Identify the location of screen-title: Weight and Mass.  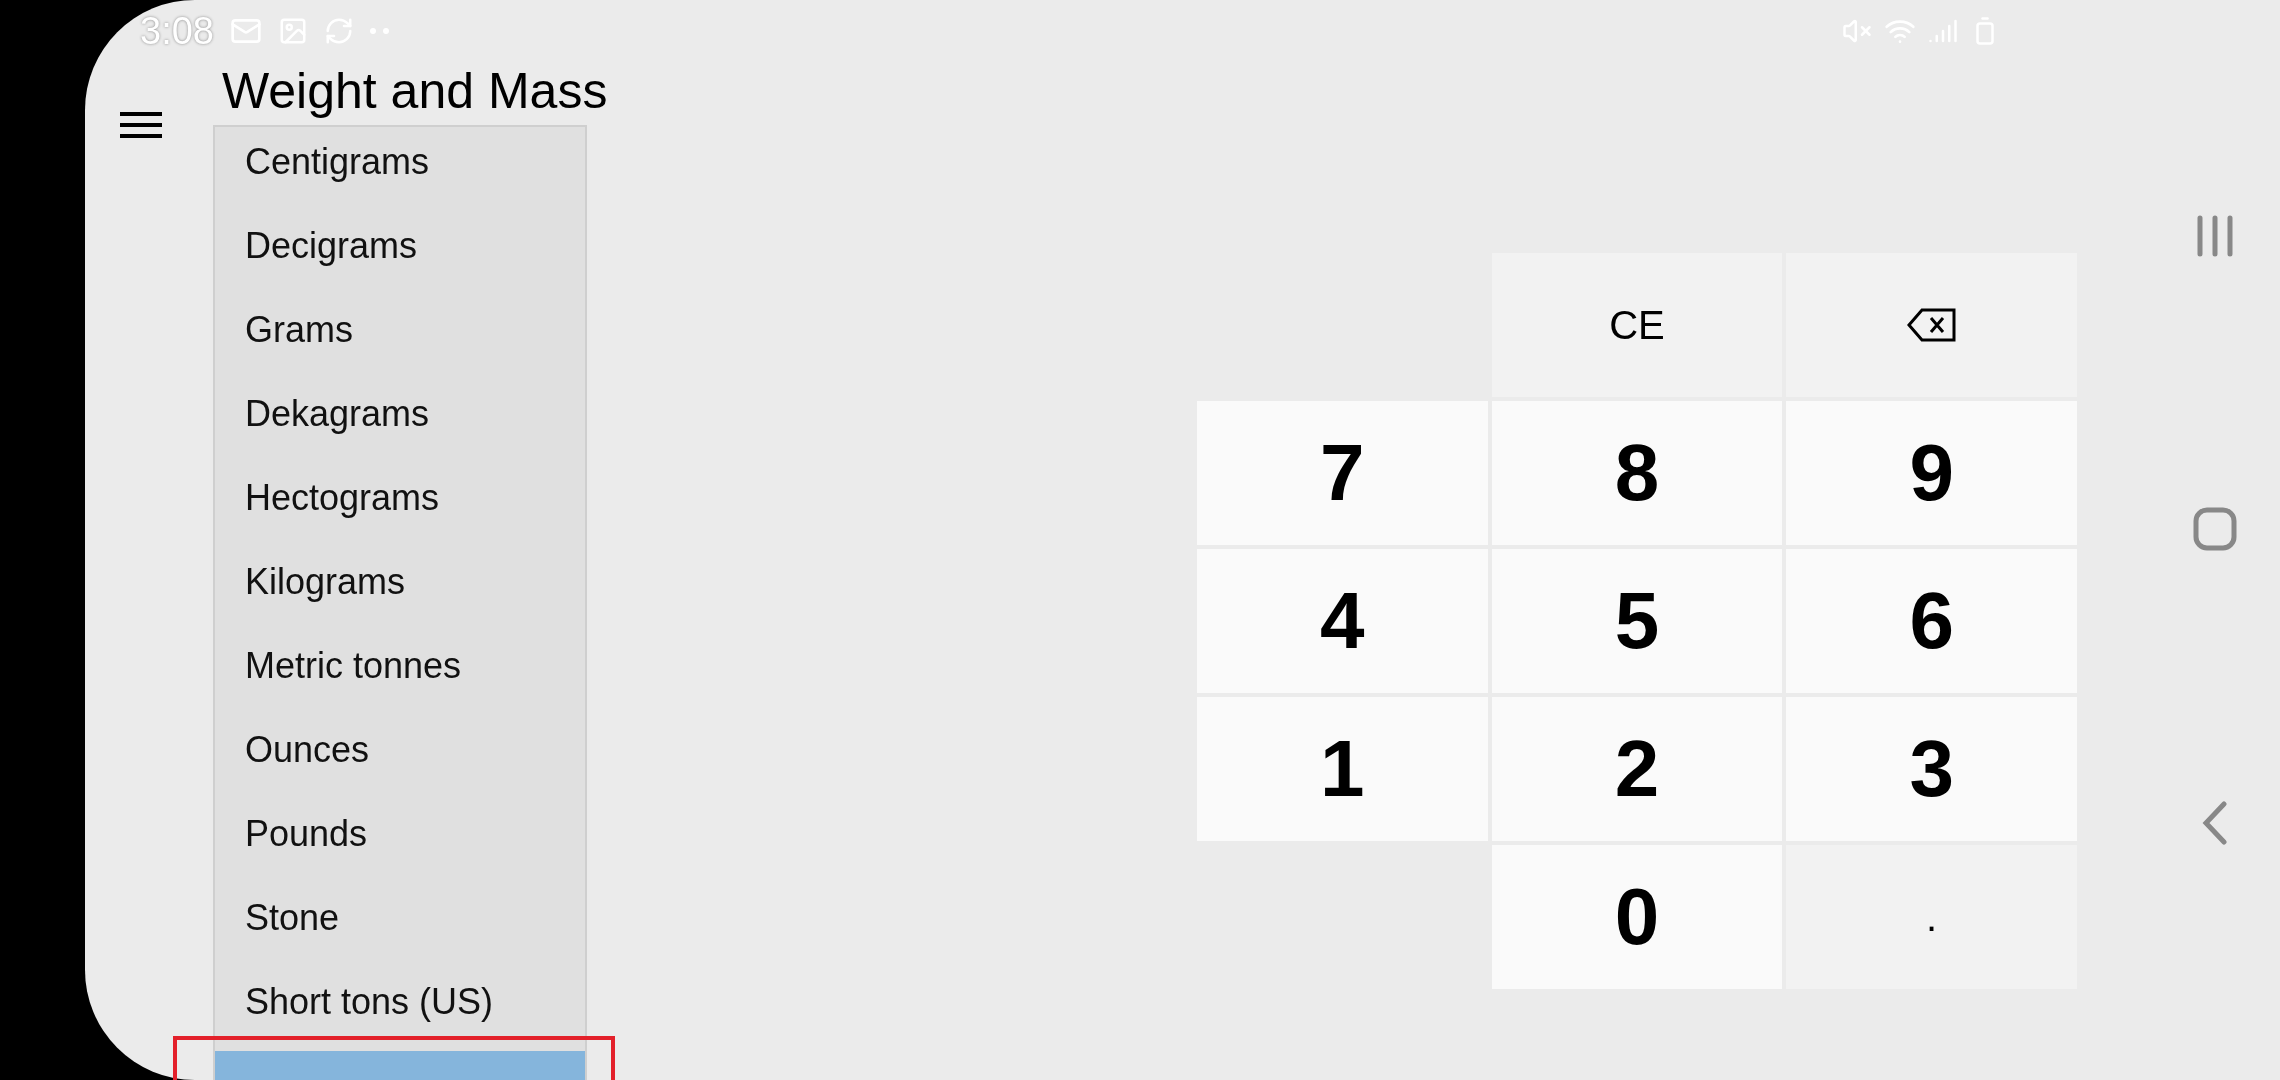
(415, 91).